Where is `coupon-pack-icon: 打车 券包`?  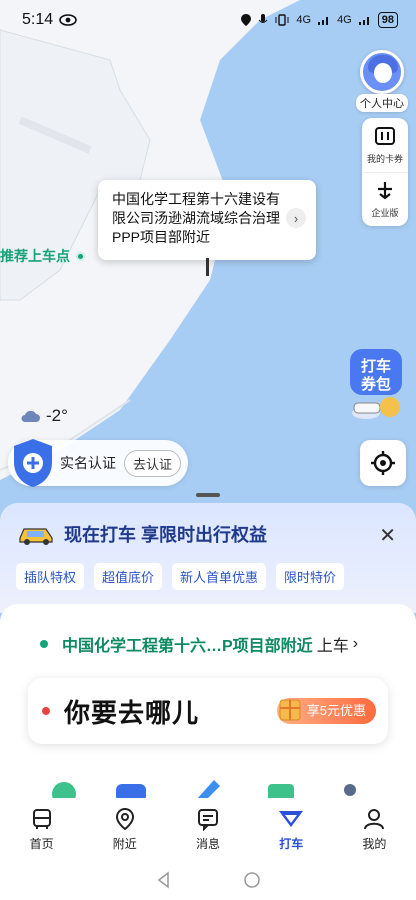
coupon-pack-icon: 打车 券包 is located at coordinates (376, 384).